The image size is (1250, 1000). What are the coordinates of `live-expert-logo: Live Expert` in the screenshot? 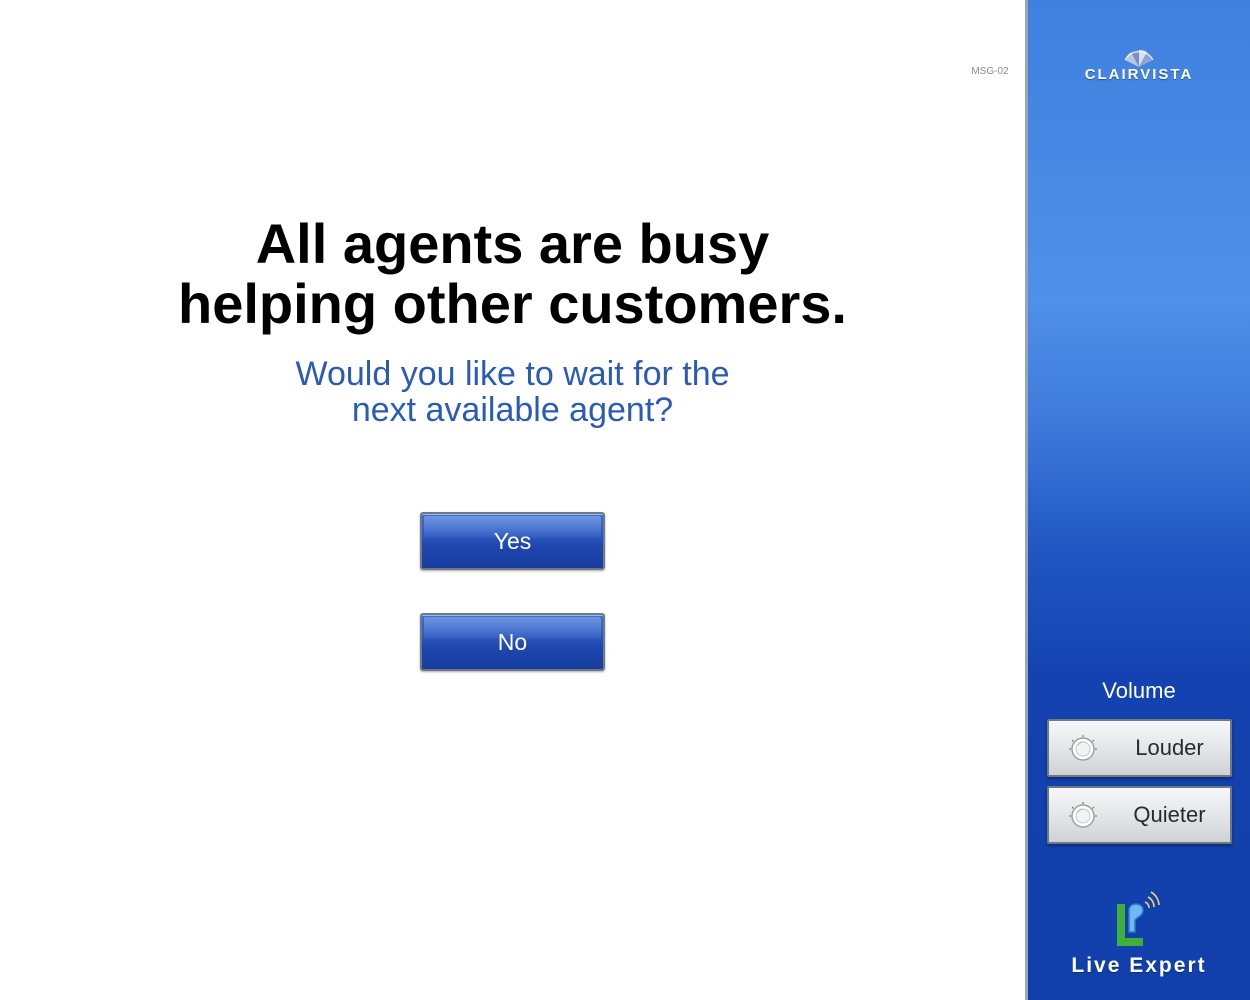 It's located at (1139, 933).